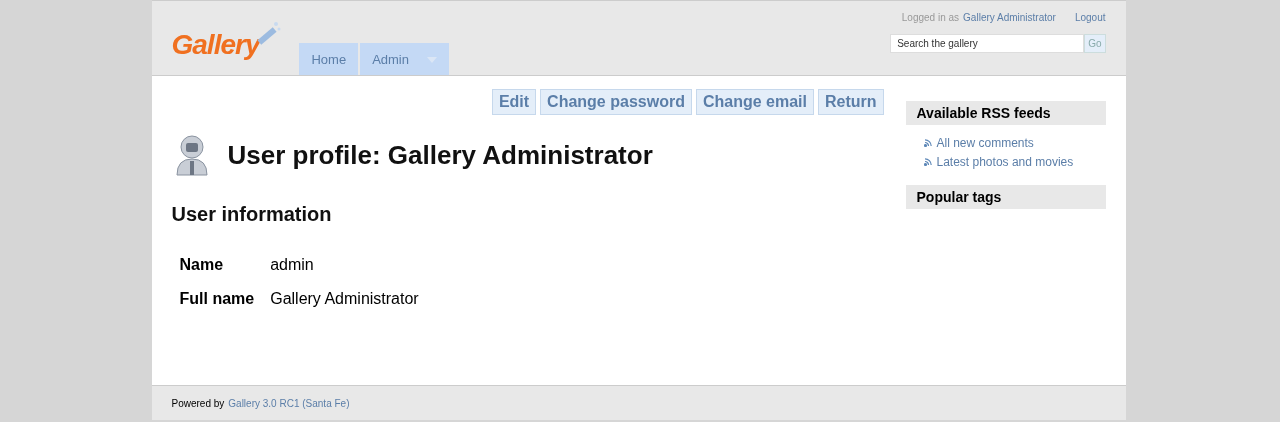 This screenshot has height=422, width=1280. I want to click on field-label: Full name, so click(217, 299).